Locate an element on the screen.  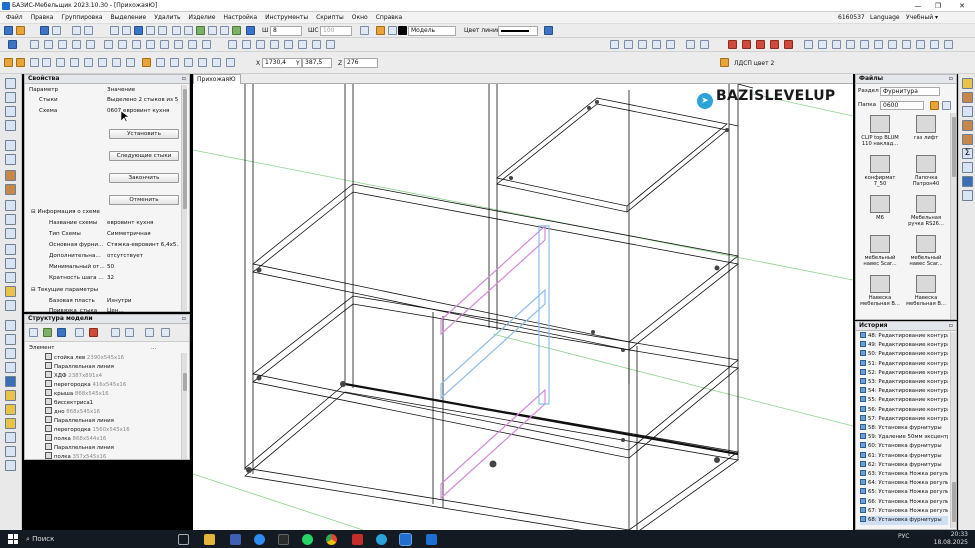
history-item: 58: Установка фурнитуры is located at coordinates (904, 428).